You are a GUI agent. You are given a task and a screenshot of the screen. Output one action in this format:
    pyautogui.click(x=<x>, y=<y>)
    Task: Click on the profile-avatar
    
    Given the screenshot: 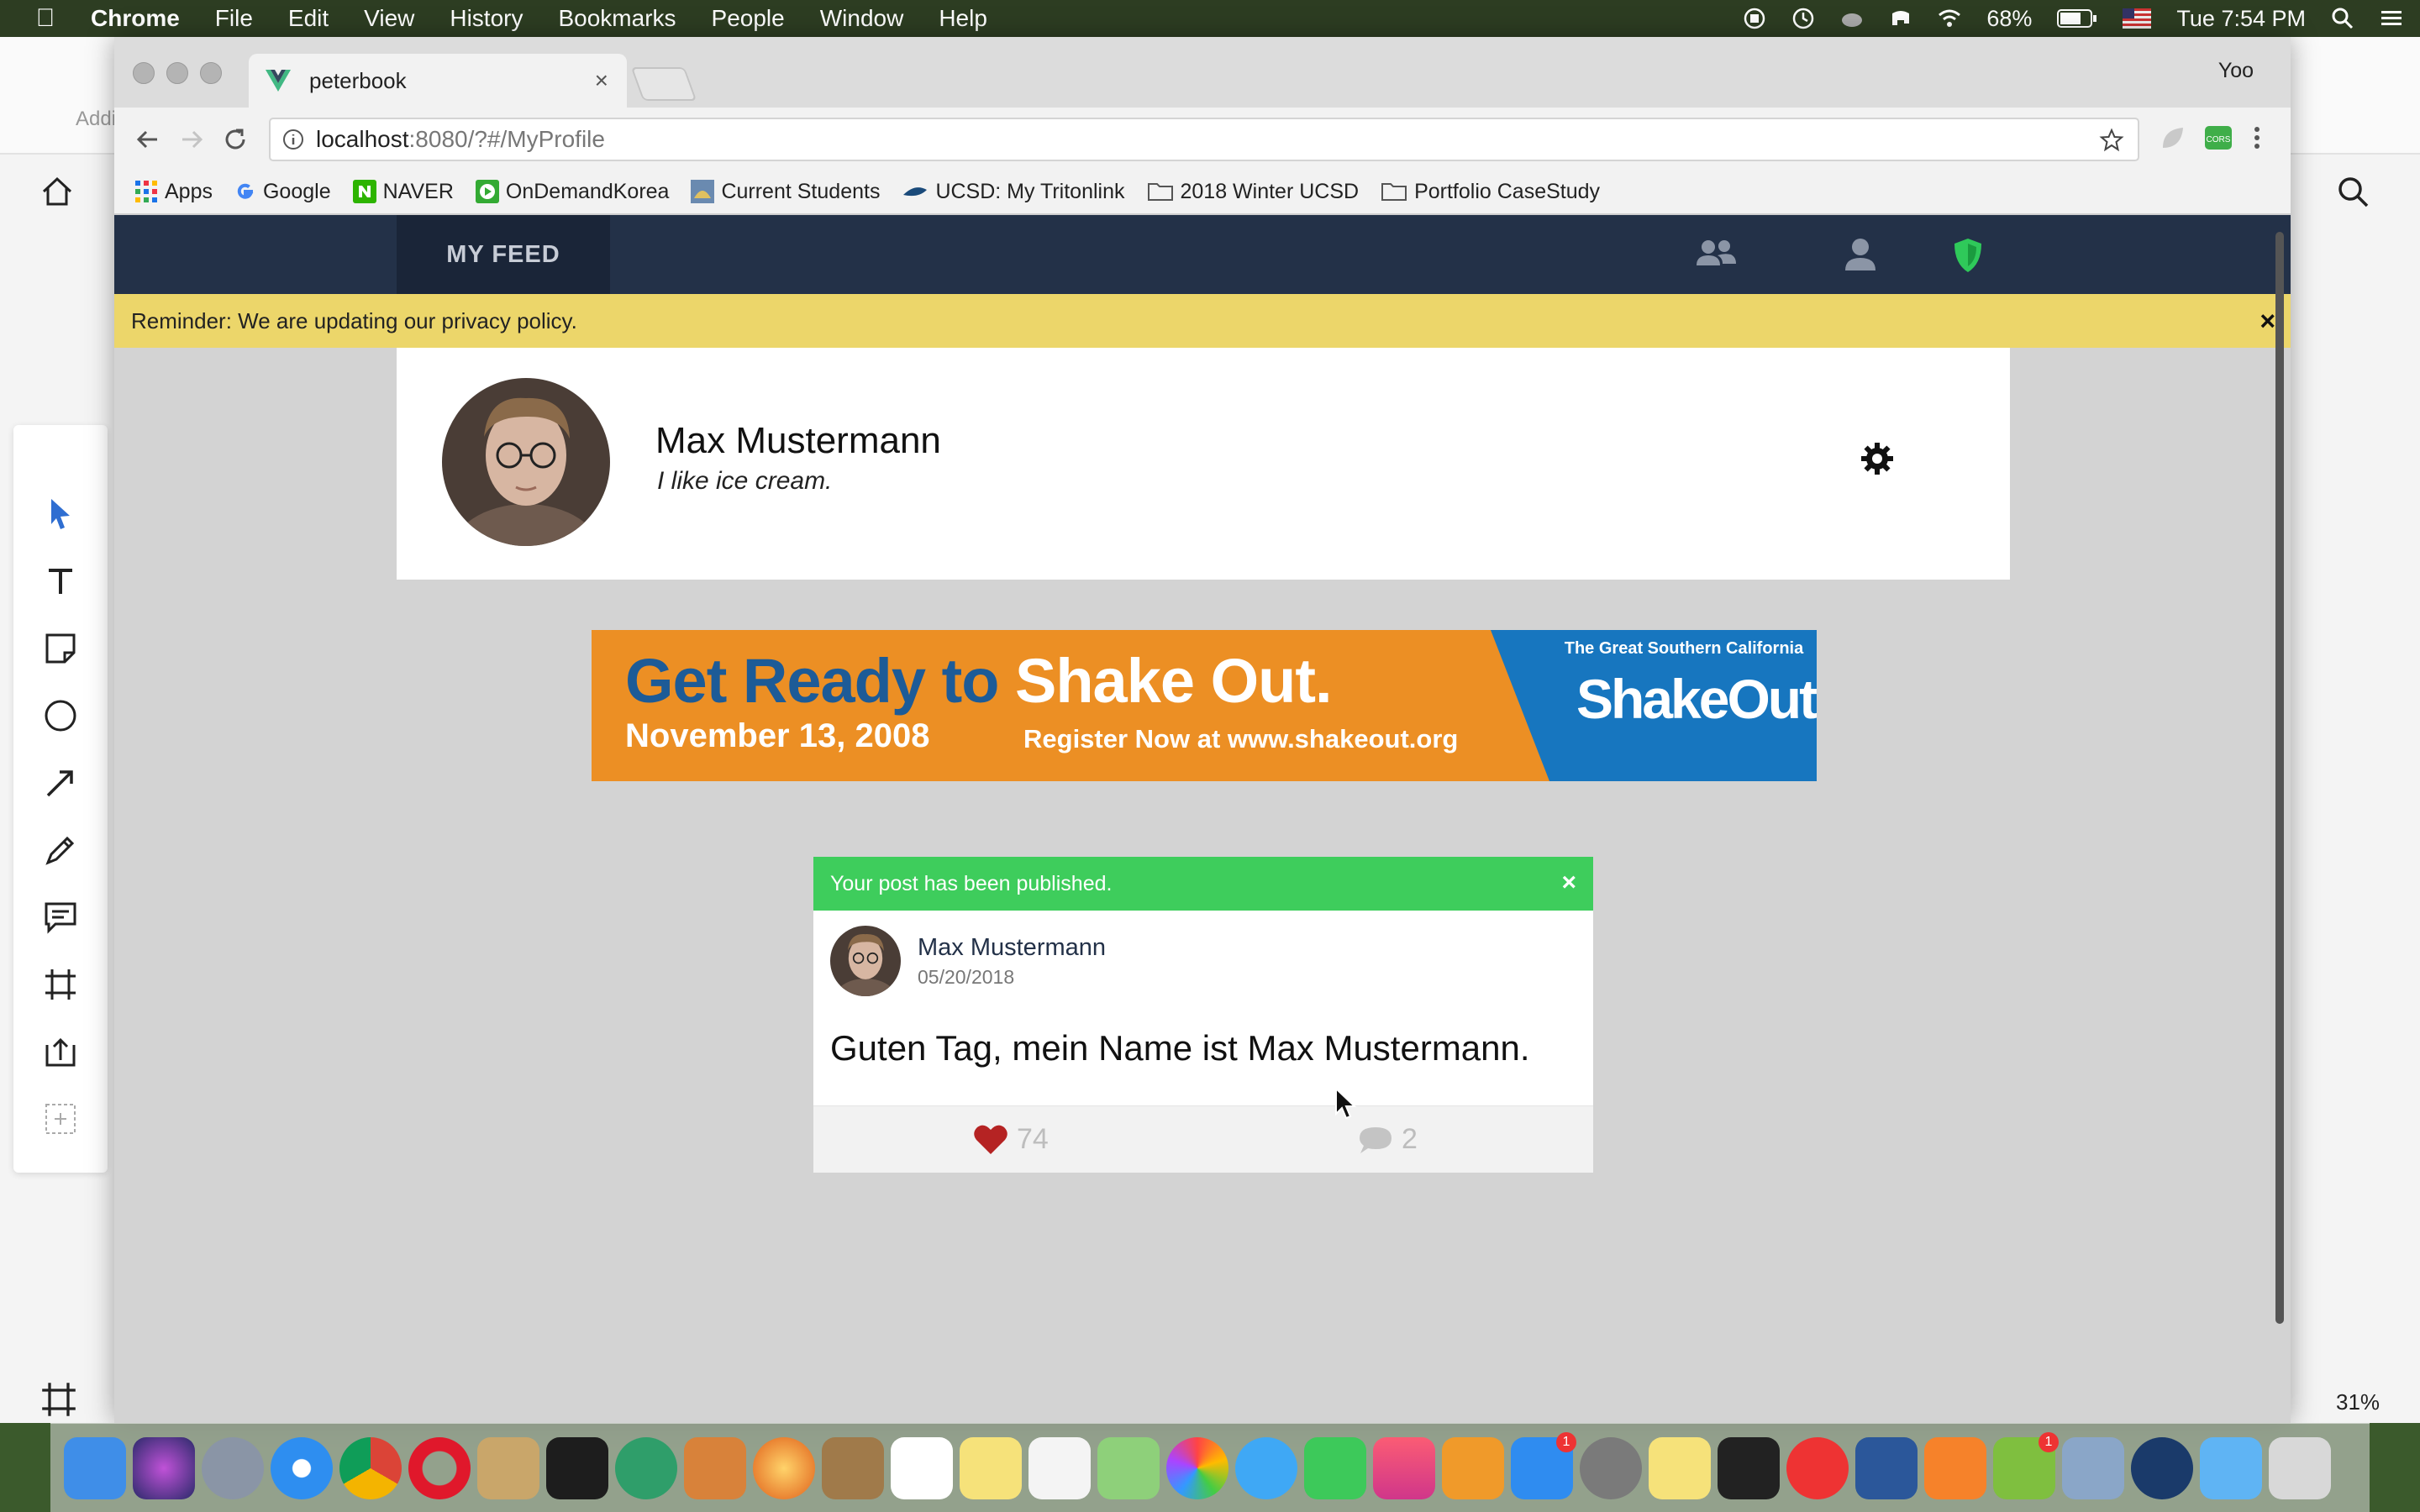 What is the action you would take?
    pyautogui.click(x=526, y=462)
    